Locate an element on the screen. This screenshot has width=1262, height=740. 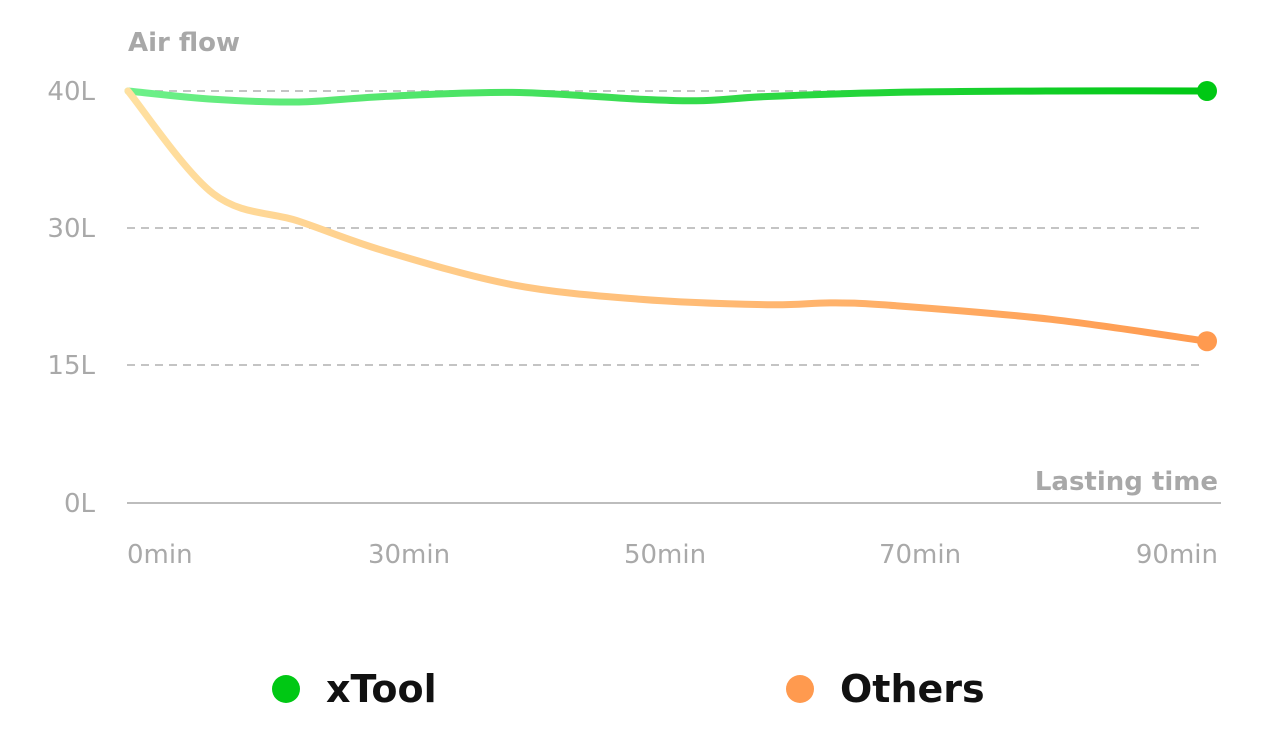
x-tick-label: 90min is located at coordinates (1177, 555).